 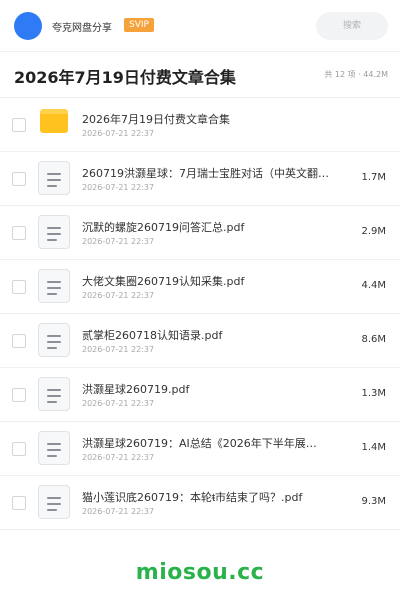 I want to click on file-size: 4.4M, so click(x=373, y=285).